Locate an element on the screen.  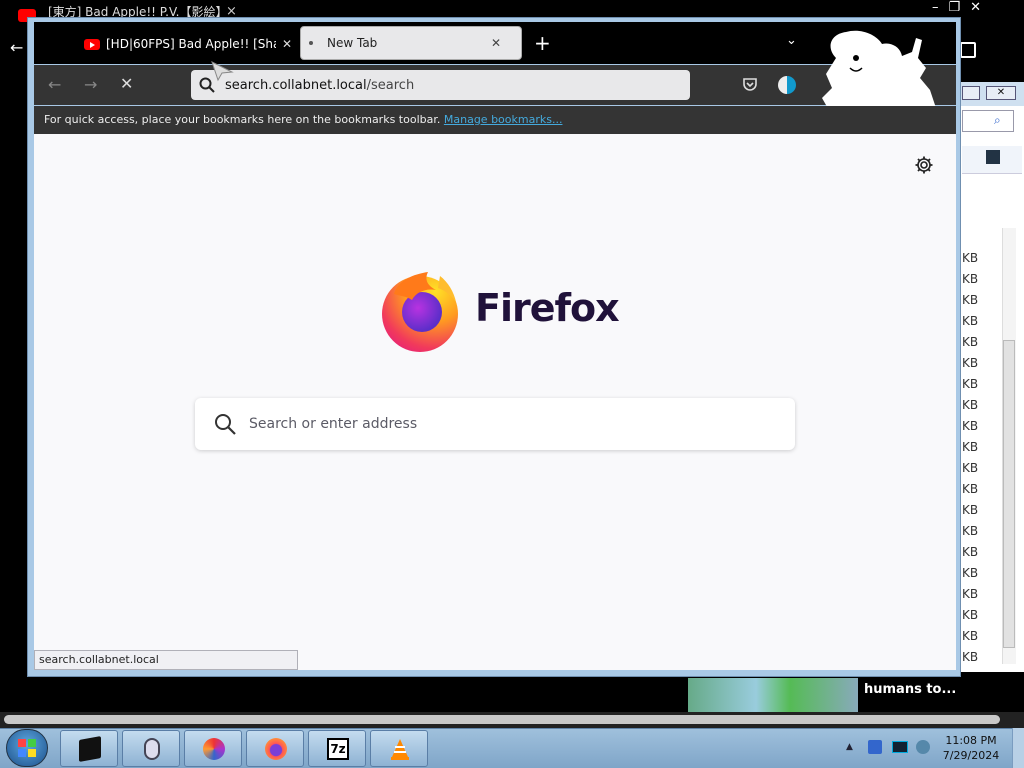
firefox-wordmark: Firefox is located at coordinates (547, 308).